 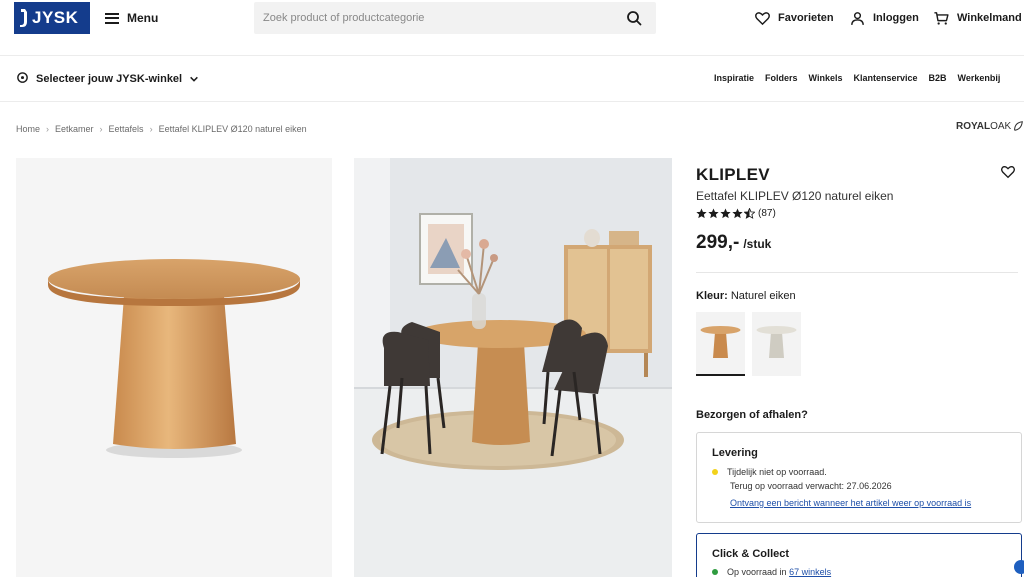 What do you see at coordinates (767, 213) in the screenshot?
I see `review-count: (87)` at bounding box center [767, 213].